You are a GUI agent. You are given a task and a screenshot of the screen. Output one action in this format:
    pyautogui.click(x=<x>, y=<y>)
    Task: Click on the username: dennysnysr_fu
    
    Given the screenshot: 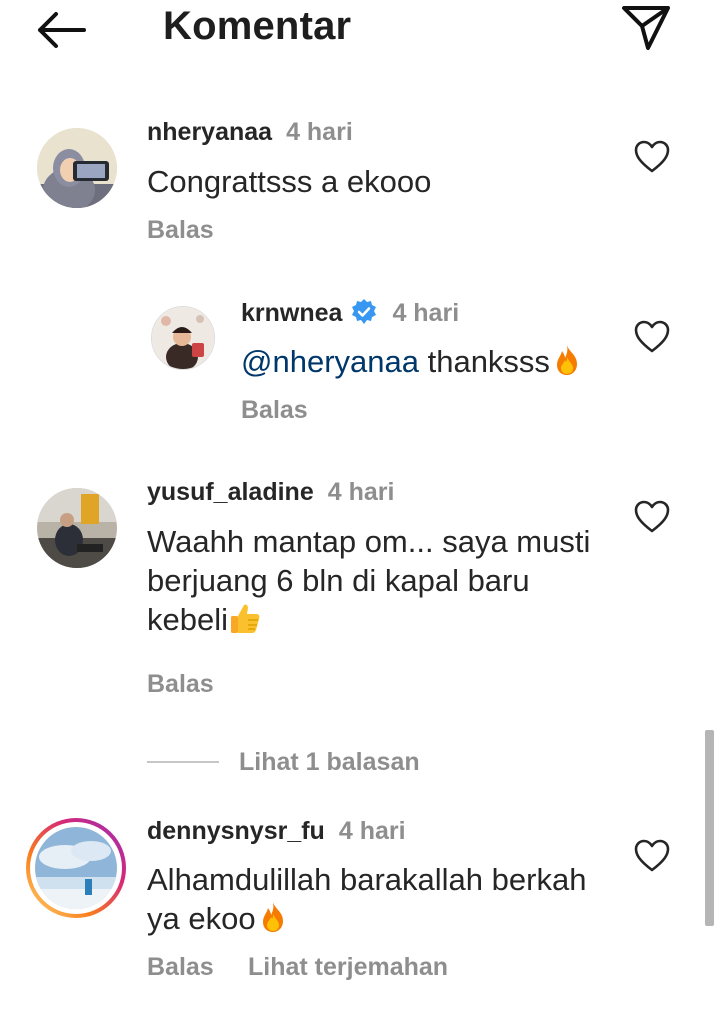 What is the action you would take?
    pyautogui.click(x=236, y=831)
    